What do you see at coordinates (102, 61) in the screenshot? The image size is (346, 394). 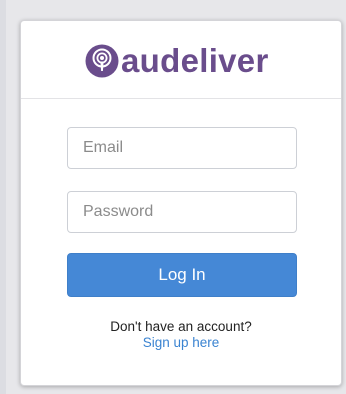 I see `podcast-microphone-icon` at bounding box center [102, 61].